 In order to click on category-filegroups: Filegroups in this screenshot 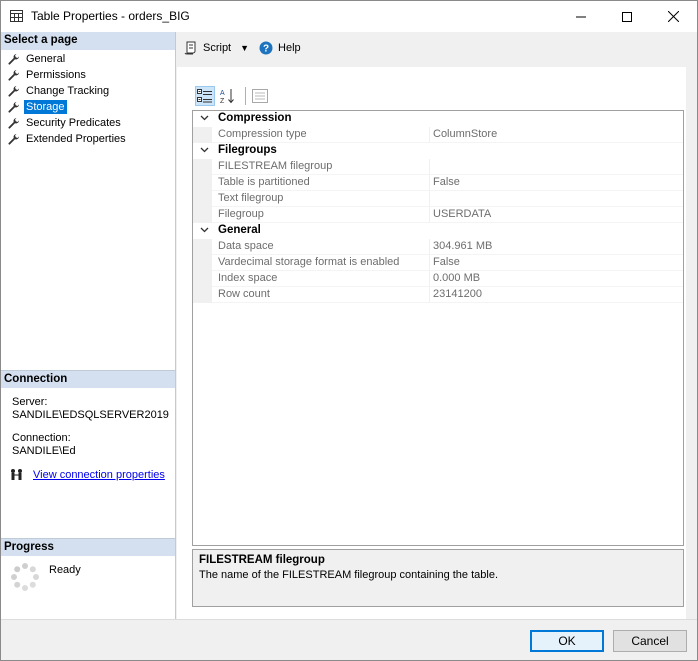, I will do `click(438, 151)`.